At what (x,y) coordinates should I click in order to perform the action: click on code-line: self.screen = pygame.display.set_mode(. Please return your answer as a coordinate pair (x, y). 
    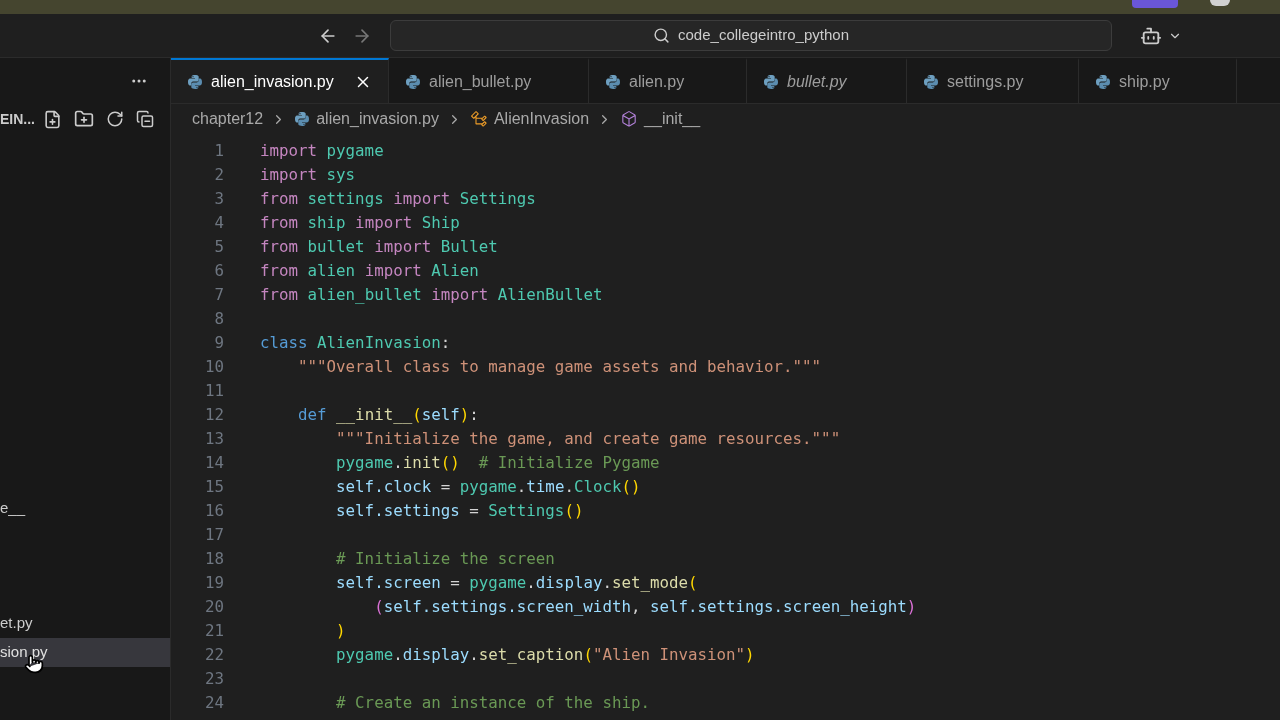
    Looking at the image, I should click on (516, 583).